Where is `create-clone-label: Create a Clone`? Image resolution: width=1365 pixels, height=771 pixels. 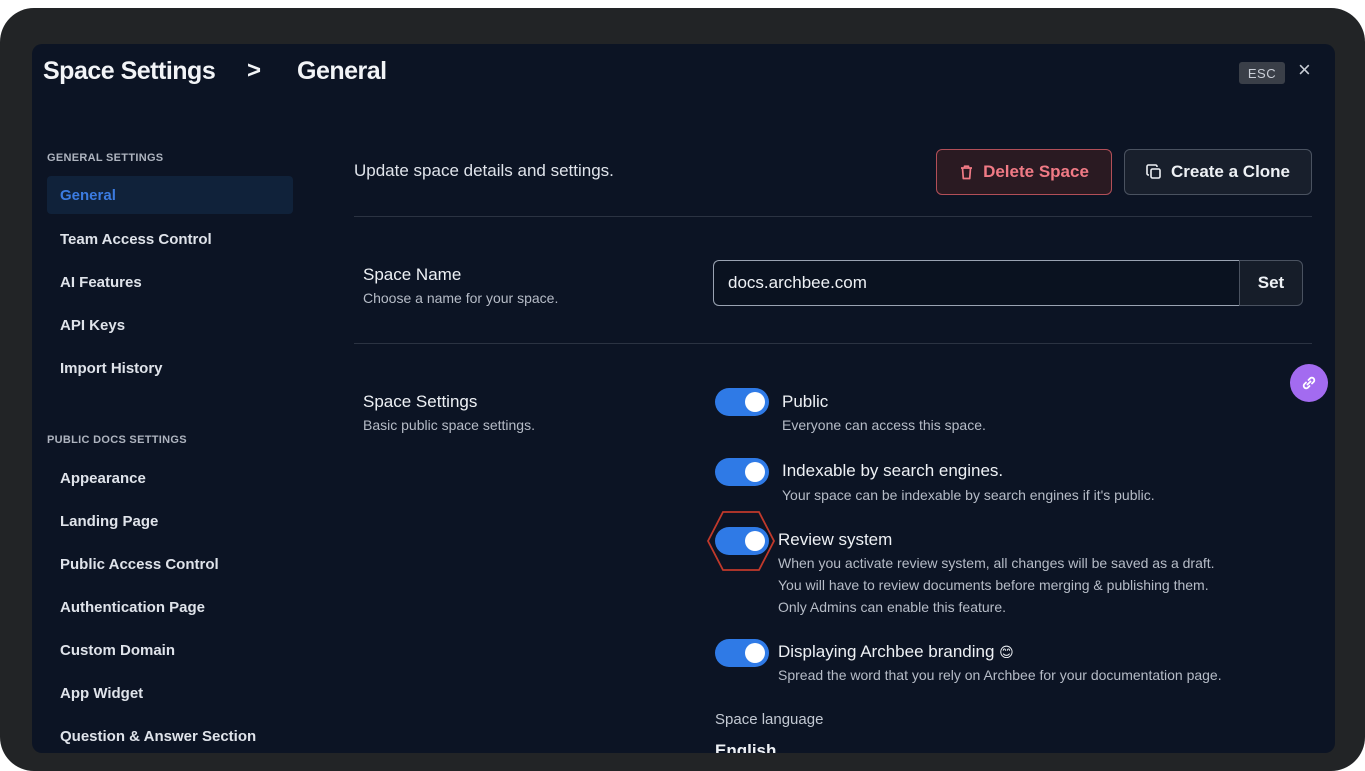
create-clone-label: Create a Clone is located at coordinates (1230, 171).